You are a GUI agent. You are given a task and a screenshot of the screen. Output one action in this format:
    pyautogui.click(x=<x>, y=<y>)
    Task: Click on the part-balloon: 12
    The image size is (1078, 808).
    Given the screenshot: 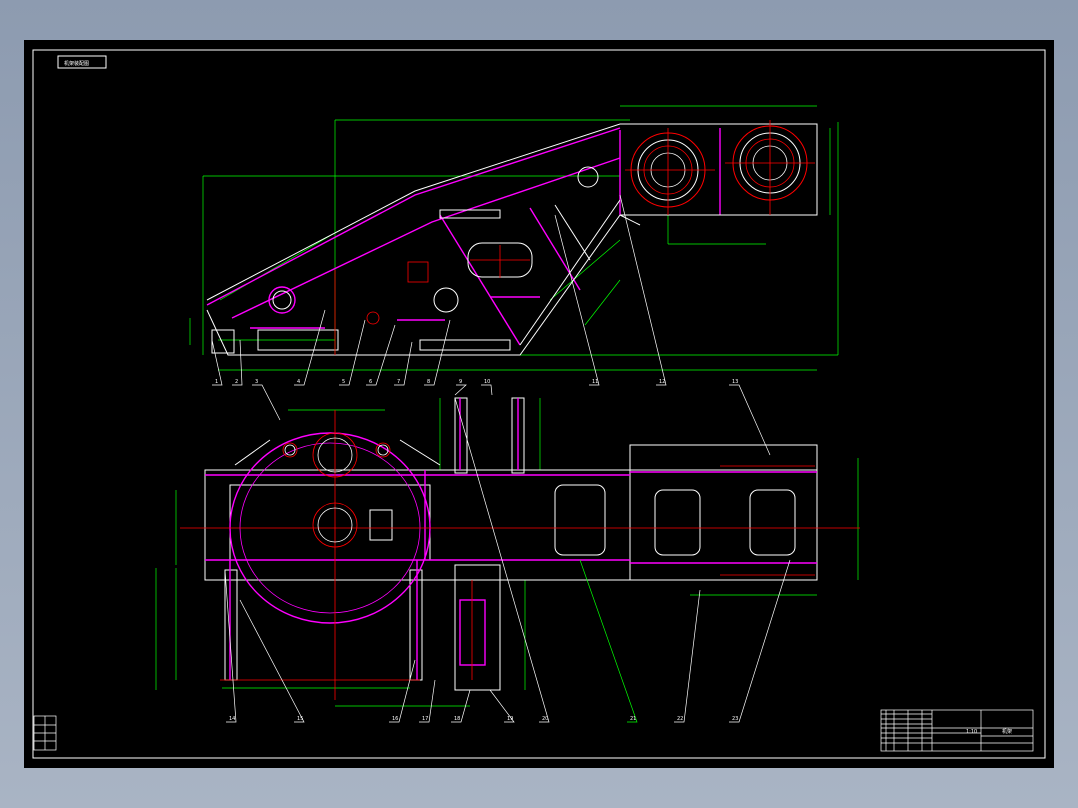 What is the action you would take?
    pyautogui.click(x=662, y=382)
    